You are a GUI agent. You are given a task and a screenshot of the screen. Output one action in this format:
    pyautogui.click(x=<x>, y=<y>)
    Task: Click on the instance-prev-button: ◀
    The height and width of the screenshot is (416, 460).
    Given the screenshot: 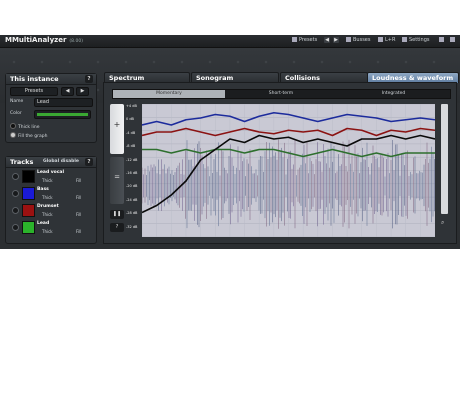 What is the action you would take?
    pyautogui.click(x=67, y=91)
    